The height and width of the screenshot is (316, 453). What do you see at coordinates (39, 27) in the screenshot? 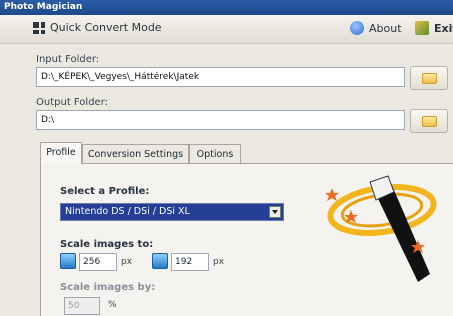
I see `grid-icon` at bounding box center [39, 27].